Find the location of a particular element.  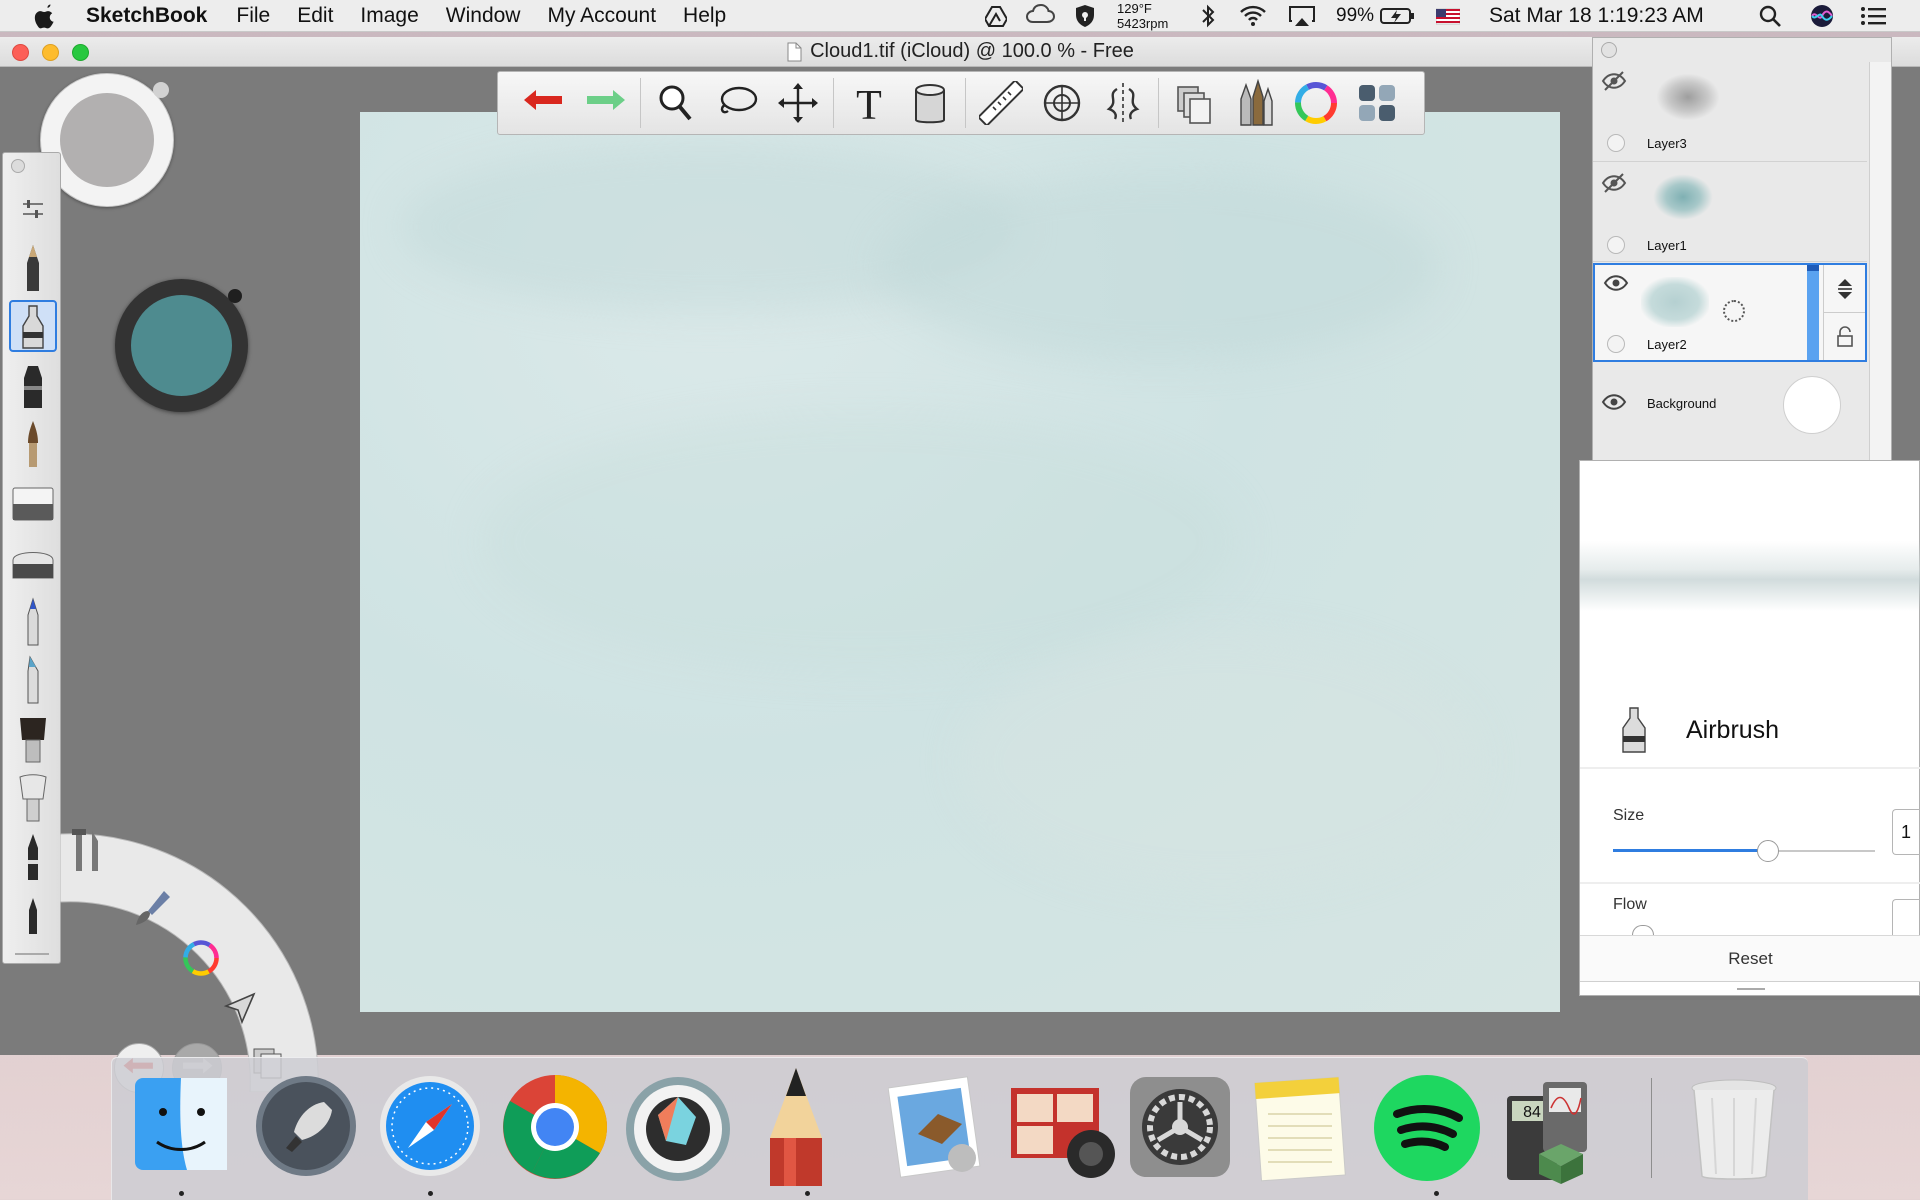

battery-percentage: 99% is located at coordinates (1355, 16).